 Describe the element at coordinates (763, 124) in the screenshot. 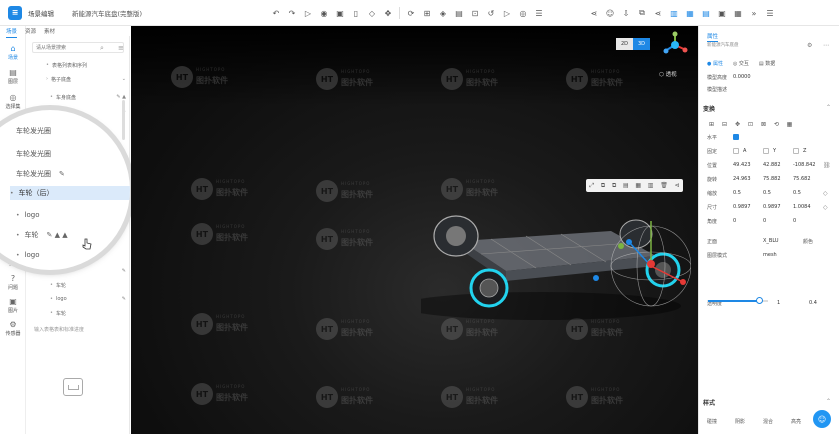

I see `align-mid-icon: ⊠` at that location.